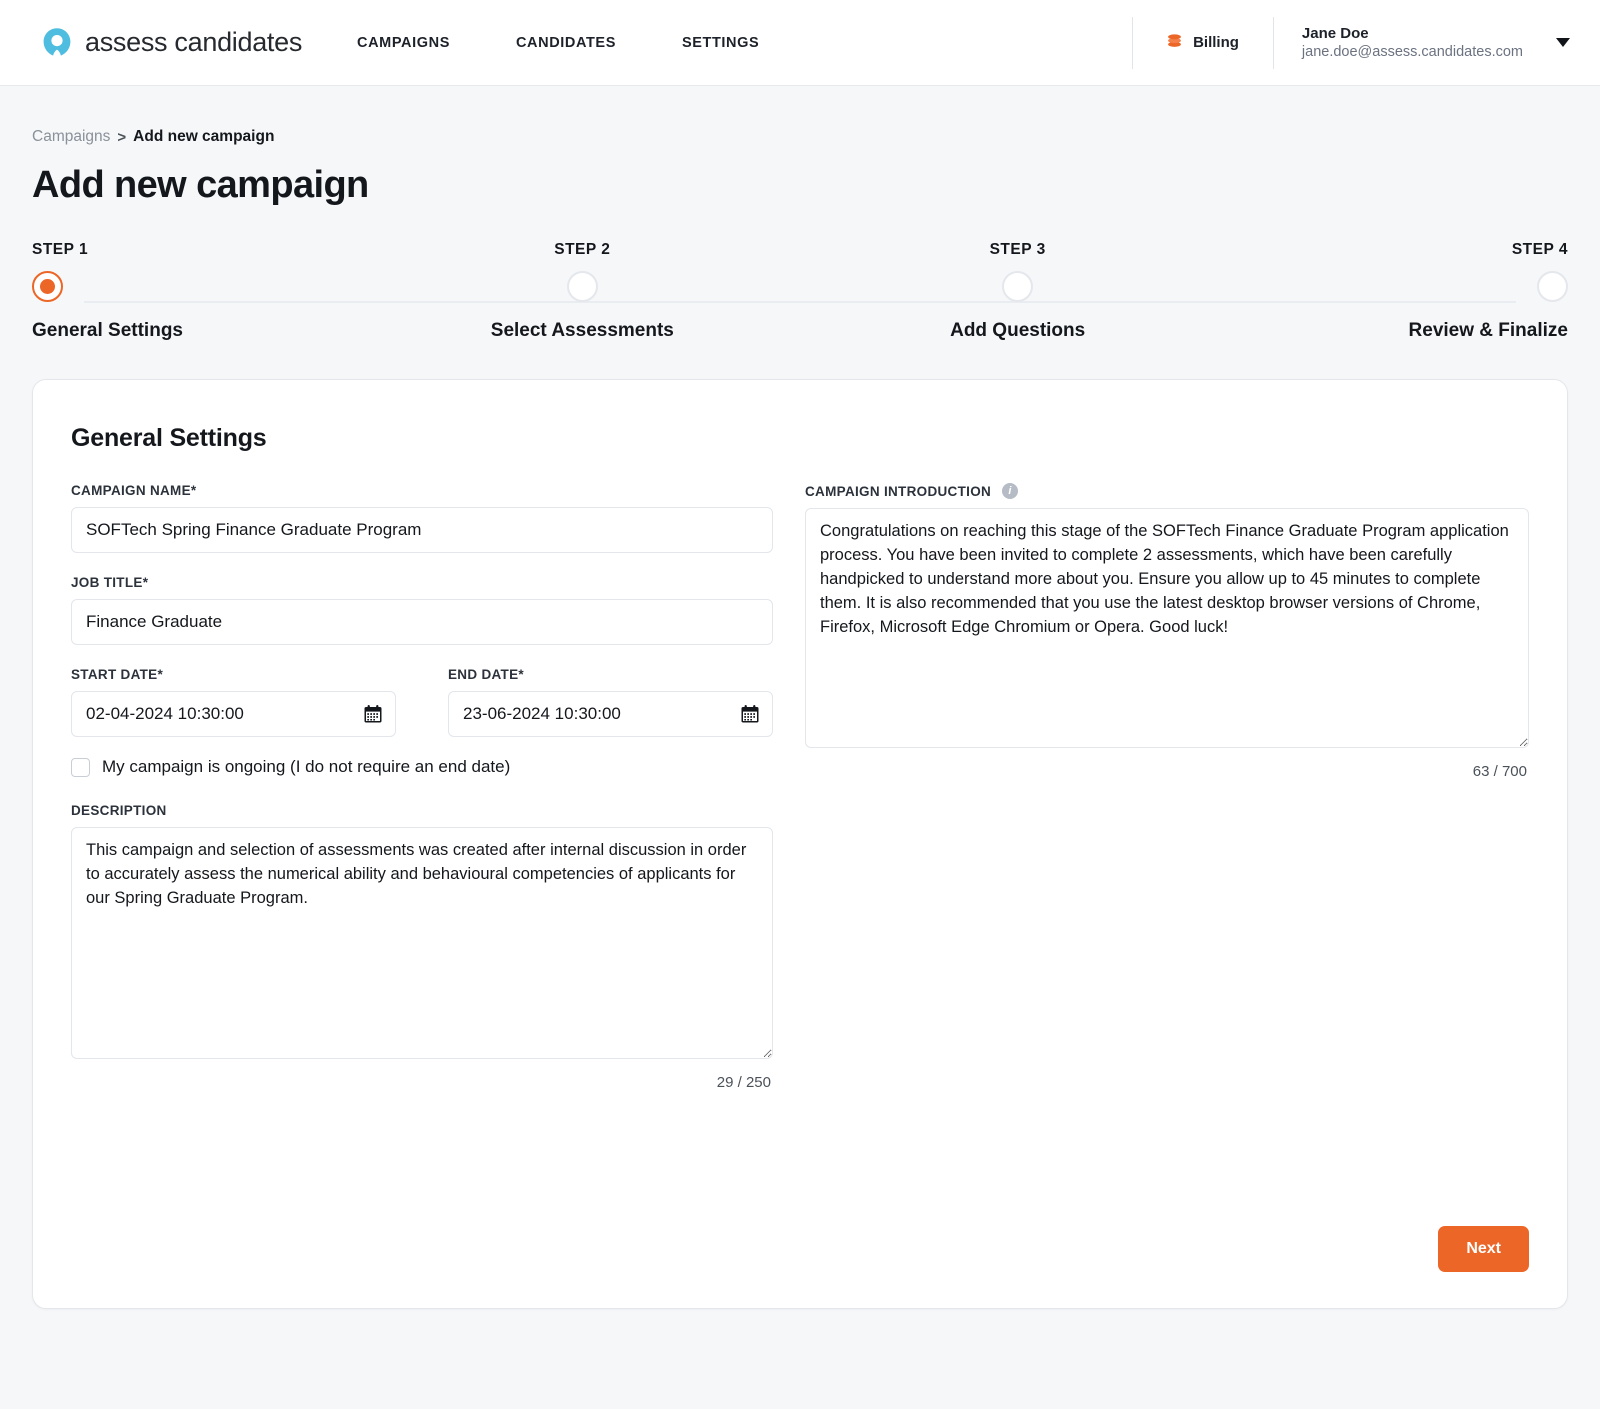  What do you see at coordinates (720, 43) in the screenshot?
I see `nav-item-settings: SETTINGS` at bounding box center [720, 43].